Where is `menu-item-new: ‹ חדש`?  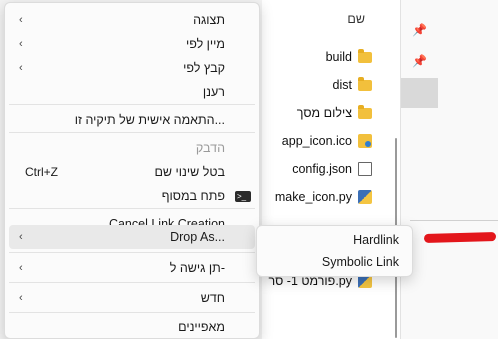
menu-item-new: ‹ חדש is located at coordinates (132, 298).